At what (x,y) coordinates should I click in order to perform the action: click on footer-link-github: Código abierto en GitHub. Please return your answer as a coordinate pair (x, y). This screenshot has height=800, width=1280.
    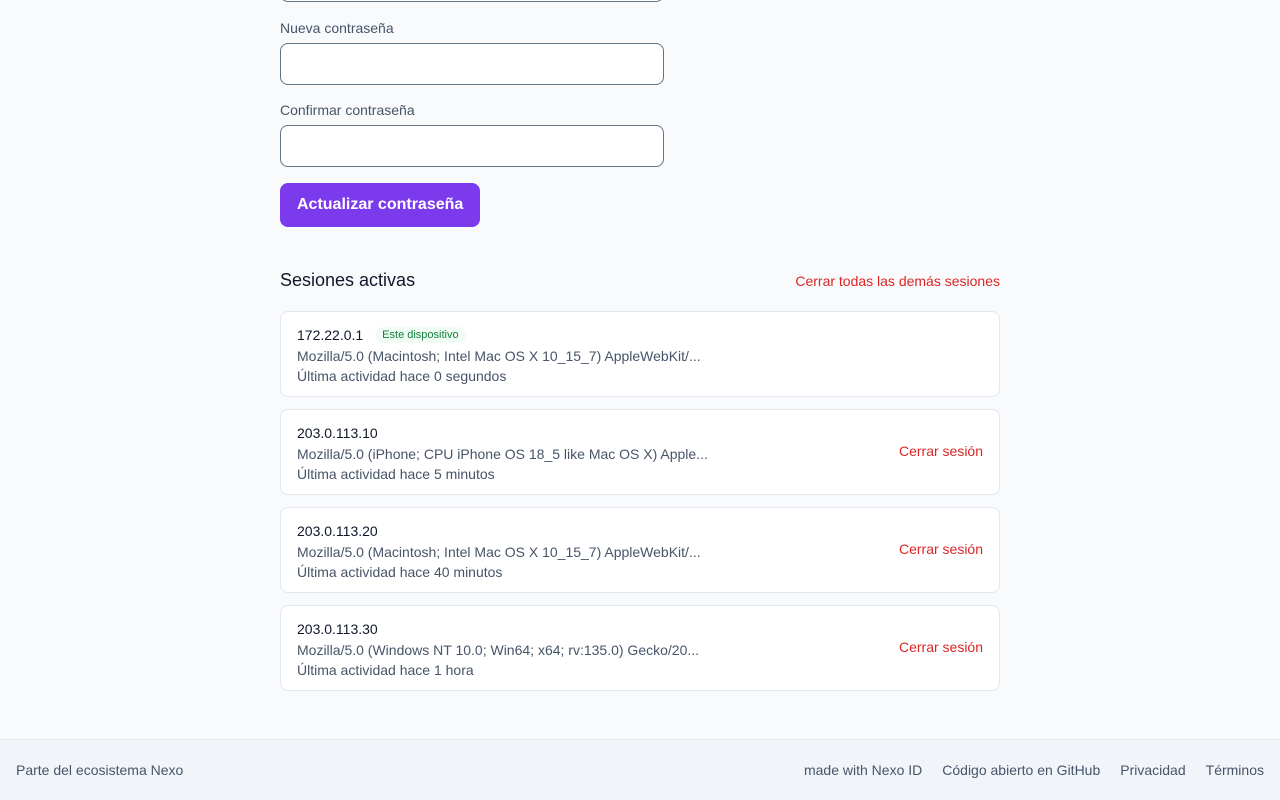
    Looking at the image, I should click on (1021, 770).